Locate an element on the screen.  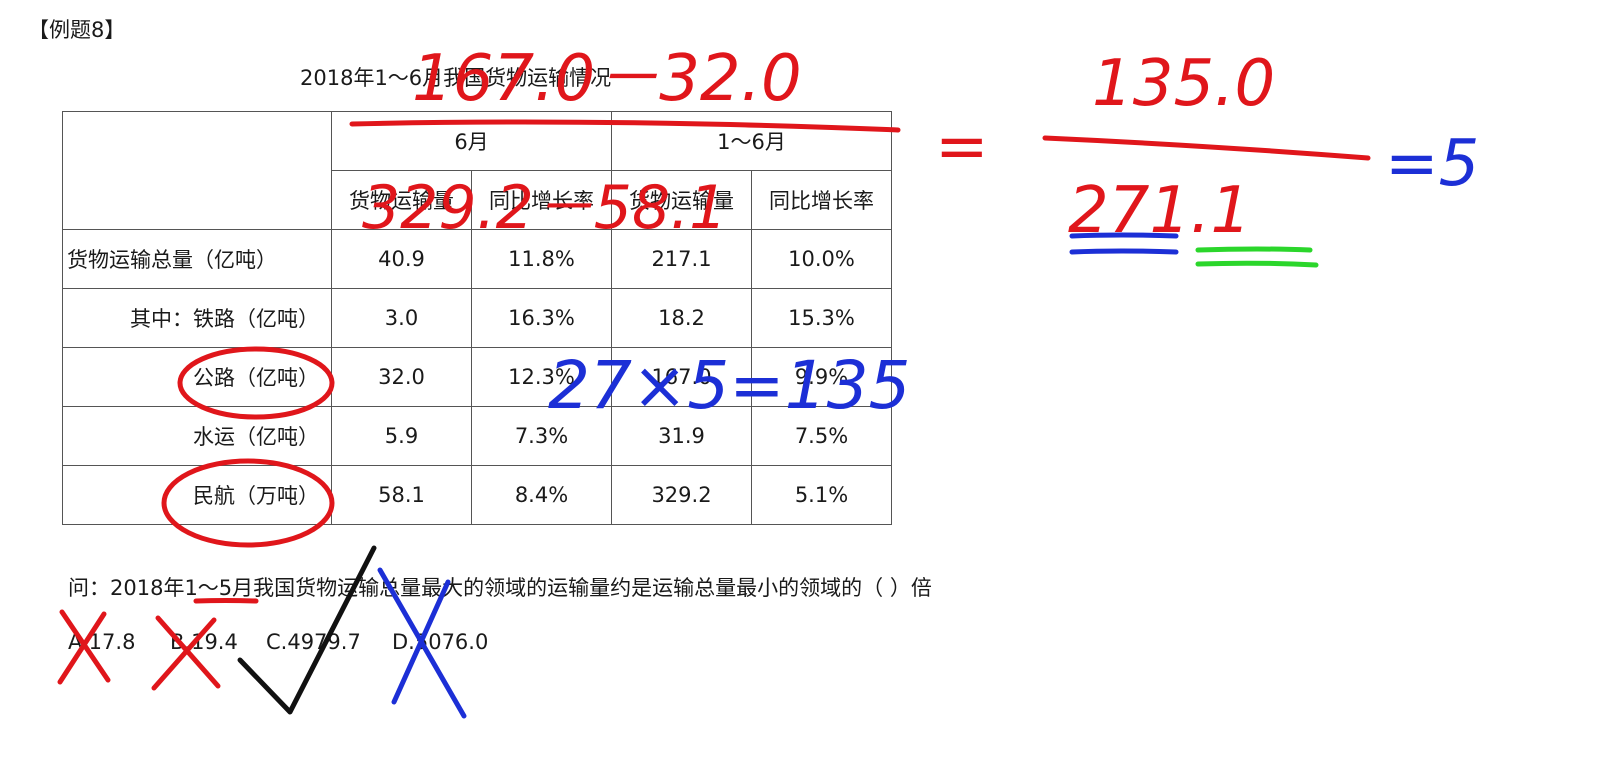
check-option-c is located at coordinates (307, 630).